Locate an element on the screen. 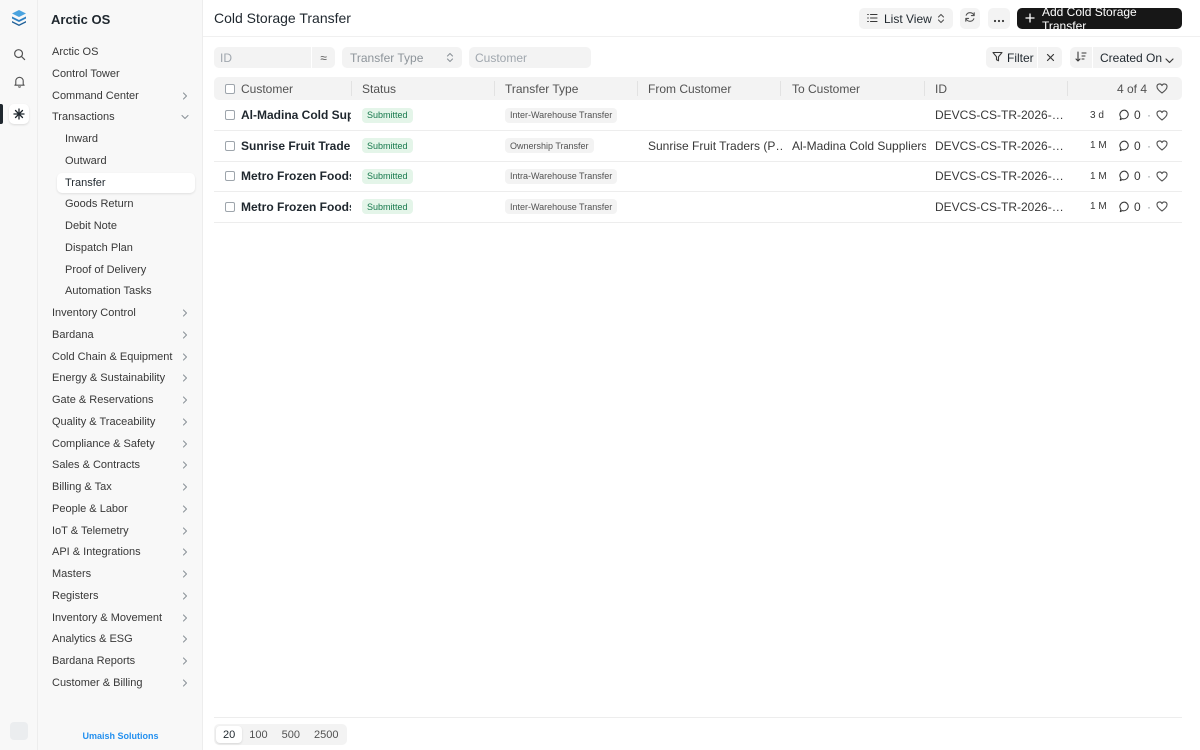  select-arrows-icon is located at coordinates (941, 20).